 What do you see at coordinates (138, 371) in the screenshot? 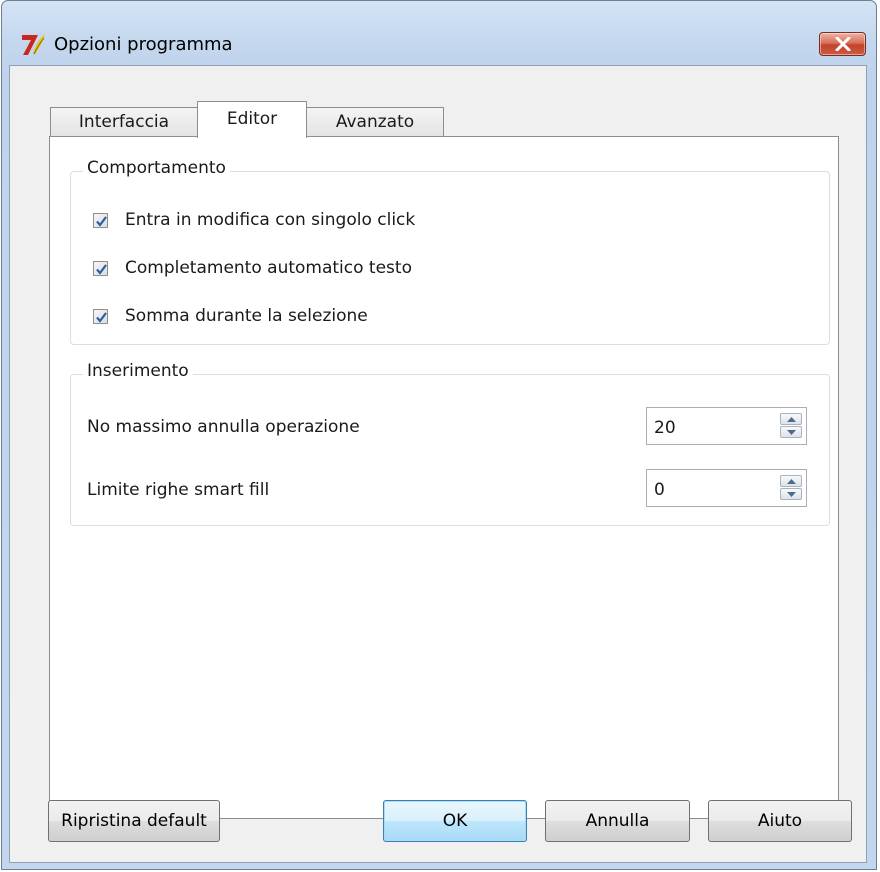
I see `insert-group-title: Inserimento` at bounding box center [138, 371].